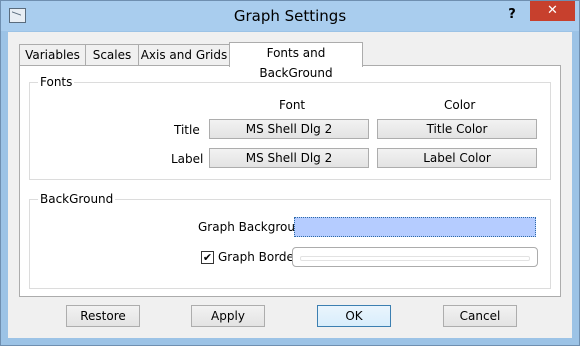  Describe the element at coordinates (296, 61) in the screenshot. I see `tab-fonts-and-background: Fonts and BackGround` at that location.